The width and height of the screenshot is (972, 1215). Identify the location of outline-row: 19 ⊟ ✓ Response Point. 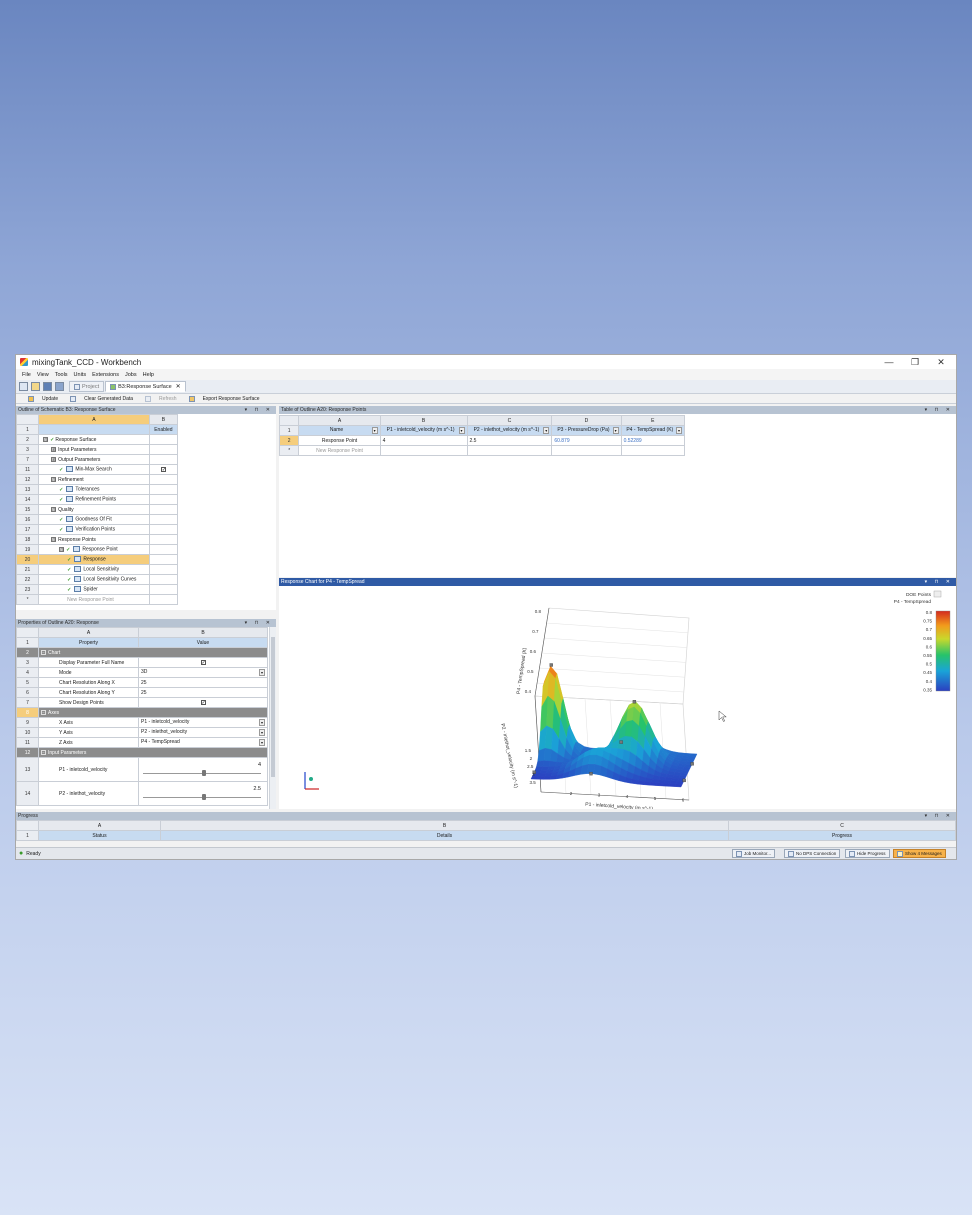
(97, 549).